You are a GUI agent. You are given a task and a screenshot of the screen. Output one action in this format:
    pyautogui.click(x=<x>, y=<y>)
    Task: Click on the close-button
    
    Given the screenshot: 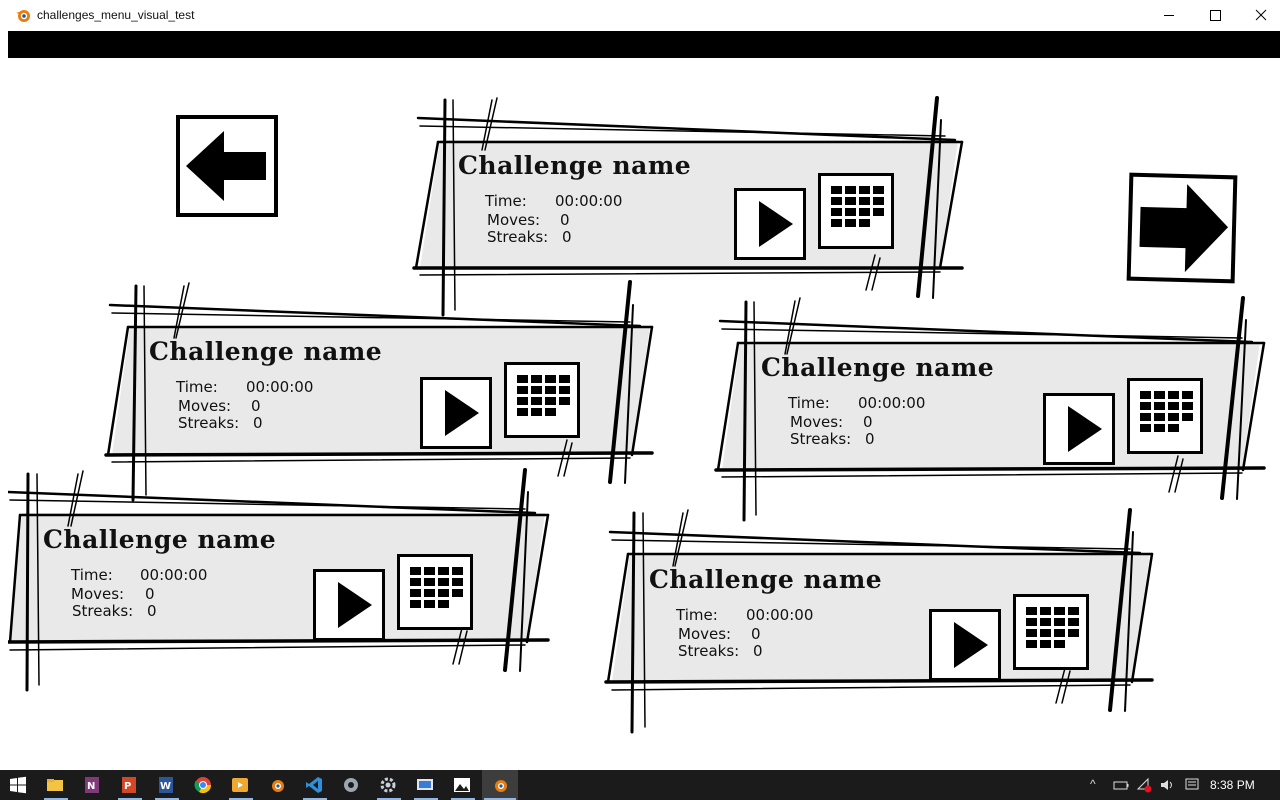 What is the action you would take?
    pyautogui.click(x=1259, y=15)
    